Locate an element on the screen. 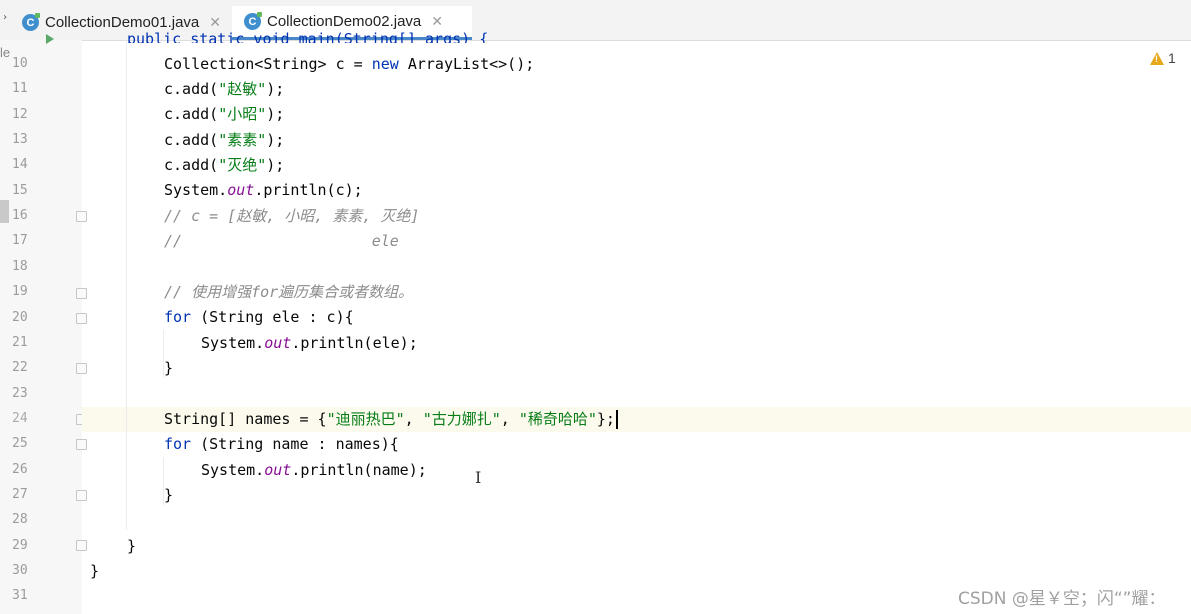 The image size is (1191, 614). code-line-11: c.add("赵敏"); is located at coordinates (224, 89).